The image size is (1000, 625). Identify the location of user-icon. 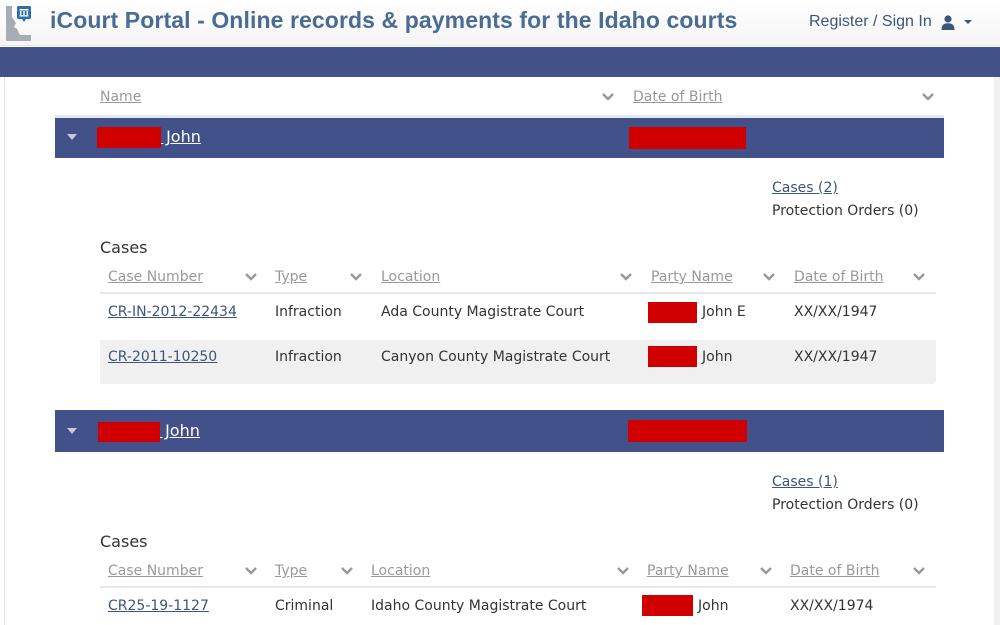
(948, 22).